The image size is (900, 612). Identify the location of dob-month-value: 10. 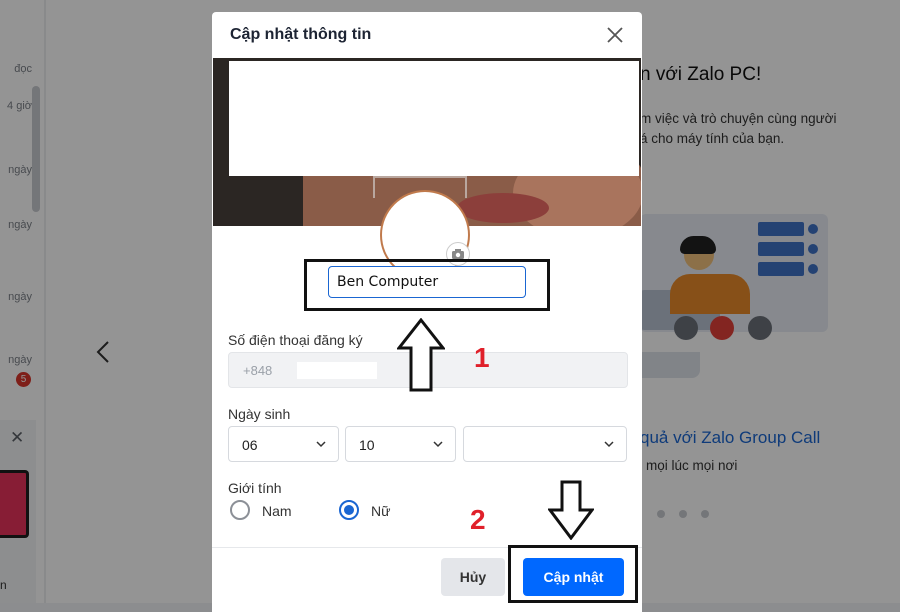
(367, 445).